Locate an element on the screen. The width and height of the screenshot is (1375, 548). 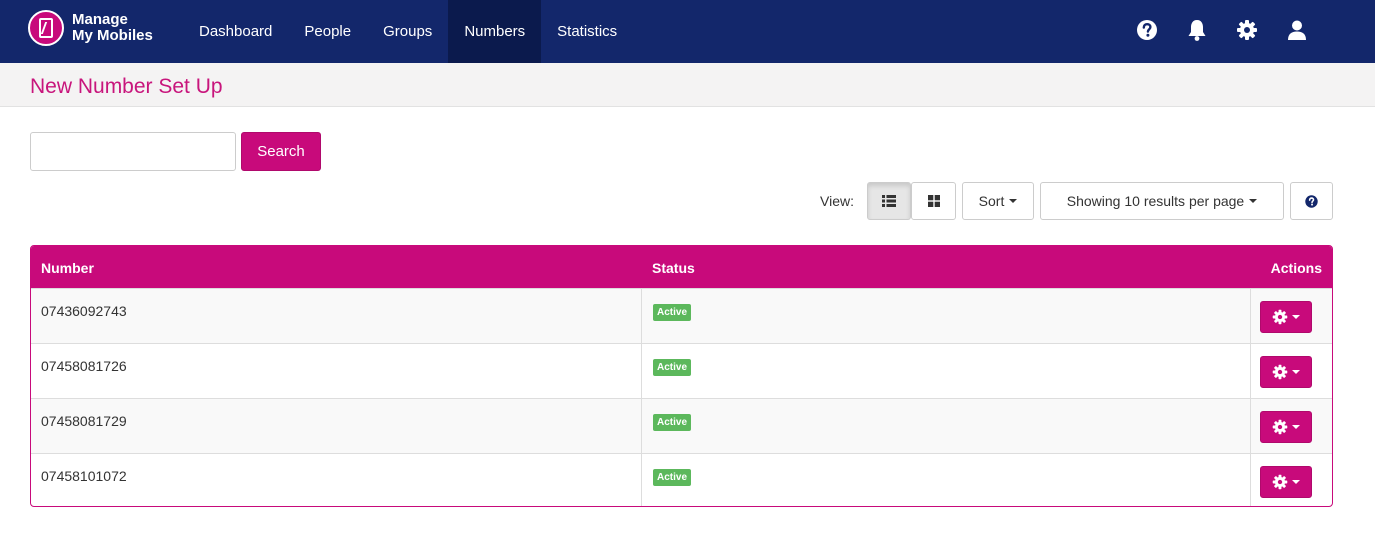
results-per-page-label: Showing 10 results per page is located at coordinates (1155, 201).